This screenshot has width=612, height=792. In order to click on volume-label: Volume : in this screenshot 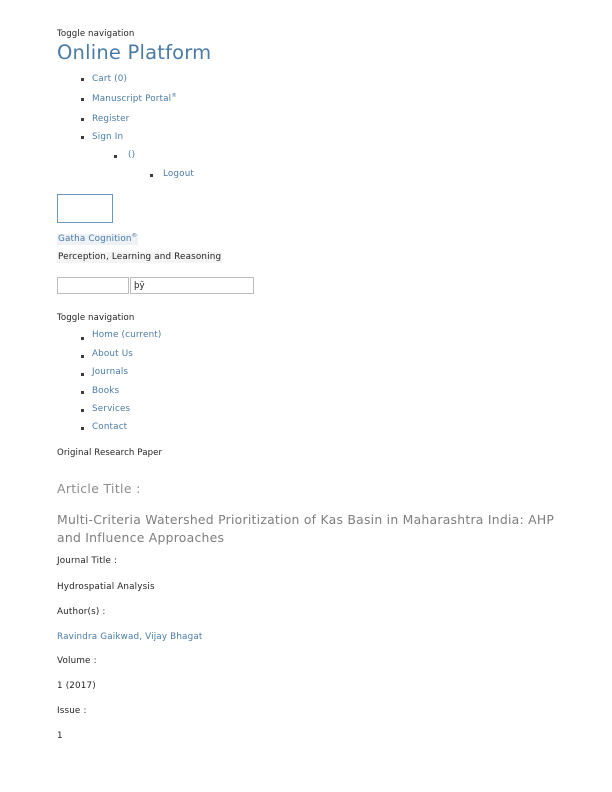, I will do `click(77, 661)`.